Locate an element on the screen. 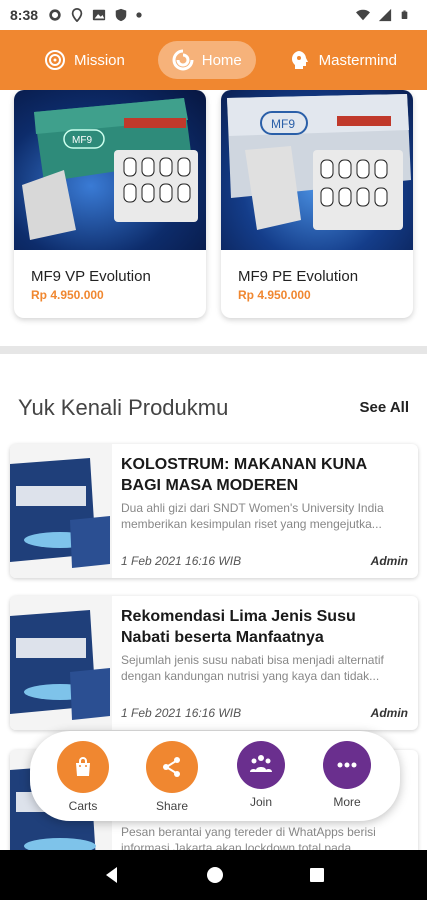 This screenshot has width=427, height=900. signal-icon is located at coordinates (385, 15).